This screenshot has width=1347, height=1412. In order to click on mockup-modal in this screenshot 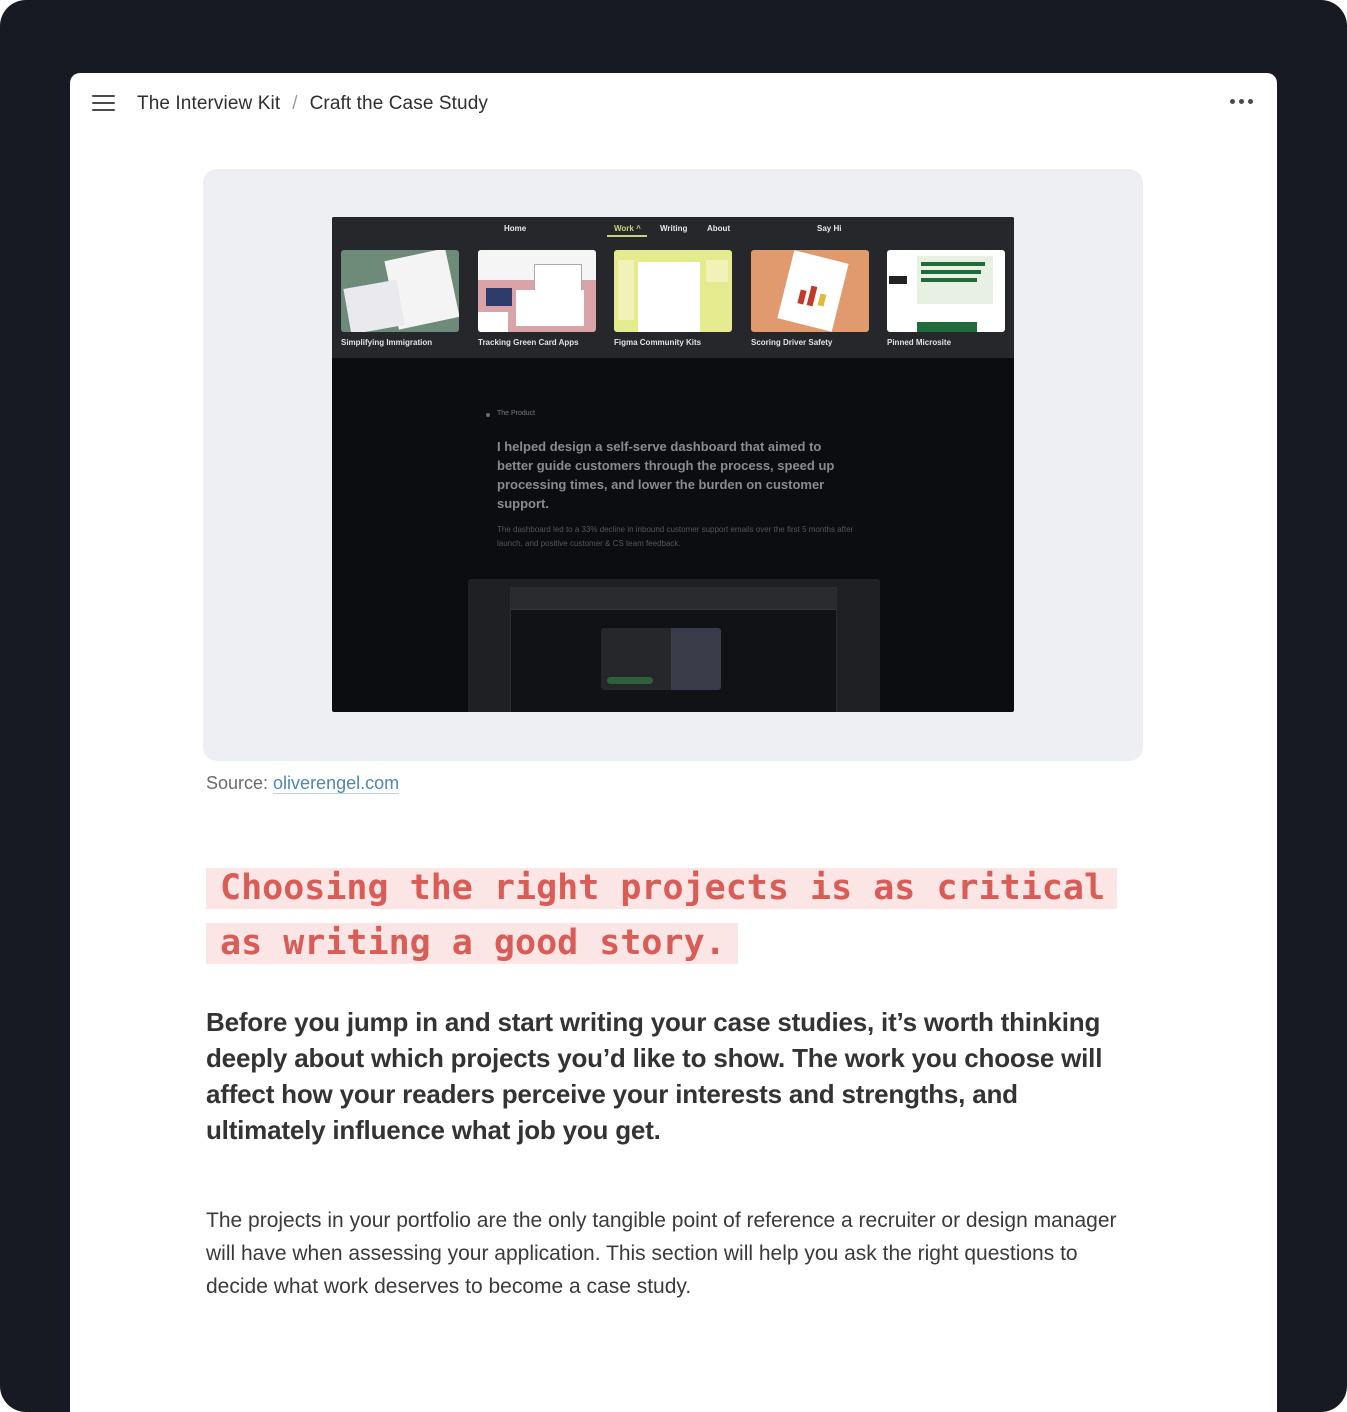, I will do `click(661, 659)`.